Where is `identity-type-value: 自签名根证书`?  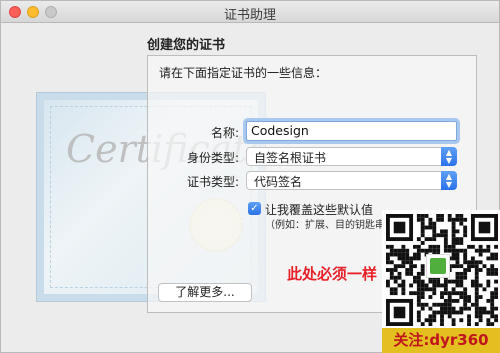 identity-type-value: 自签名根证书 is located at coordinates (290, 158).